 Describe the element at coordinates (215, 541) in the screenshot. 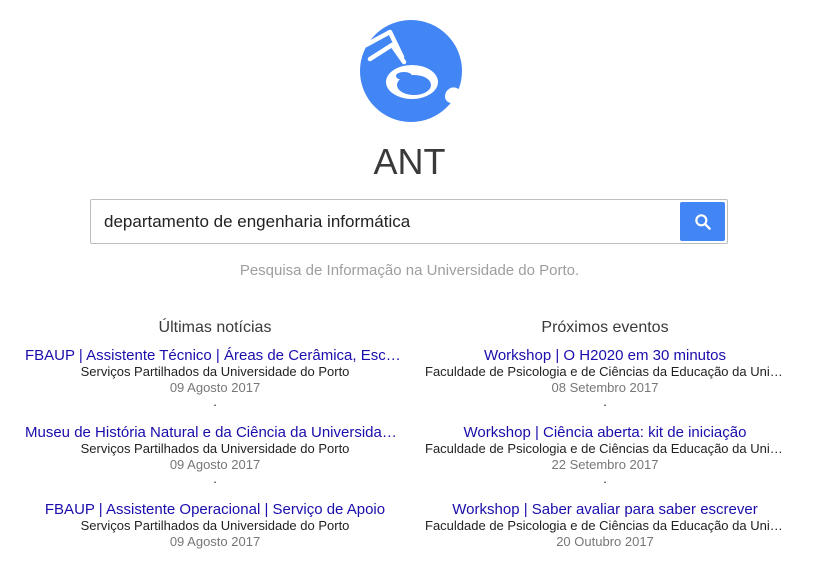

I see `news-item-date: 09 Agosto 2017` at that location.